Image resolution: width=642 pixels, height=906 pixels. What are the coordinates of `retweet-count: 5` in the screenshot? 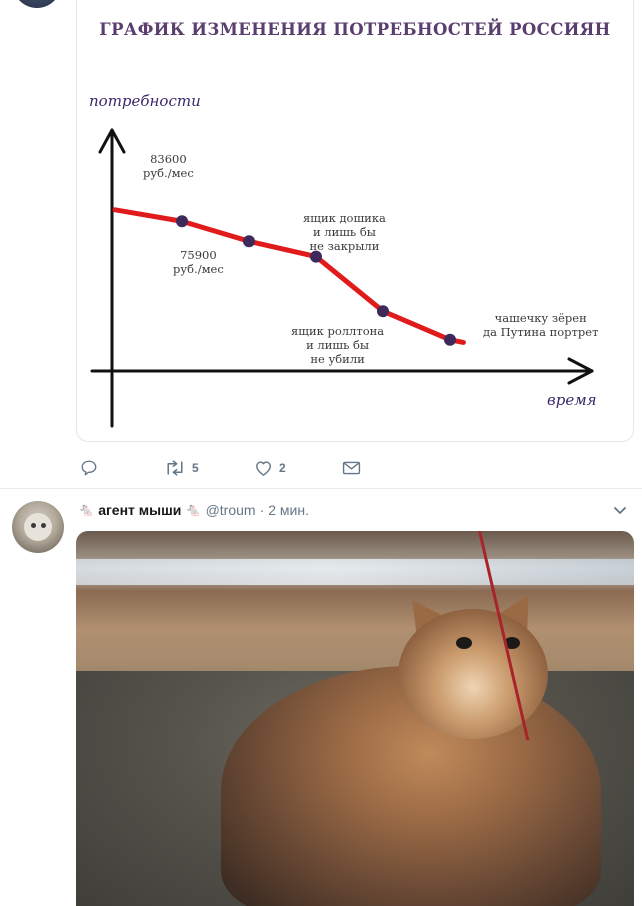 It's located at (195, 468).